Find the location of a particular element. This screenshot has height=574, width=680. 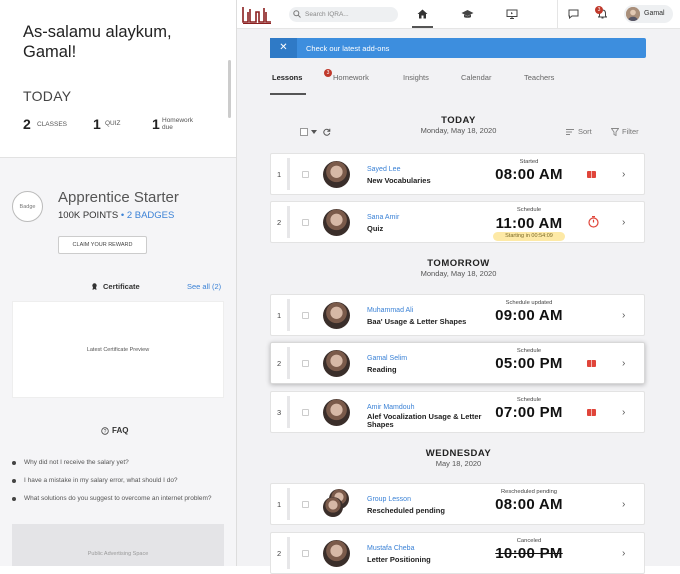

day-header: WEDNESDAY May 18, 2020 is located at coordinates (458, 458).